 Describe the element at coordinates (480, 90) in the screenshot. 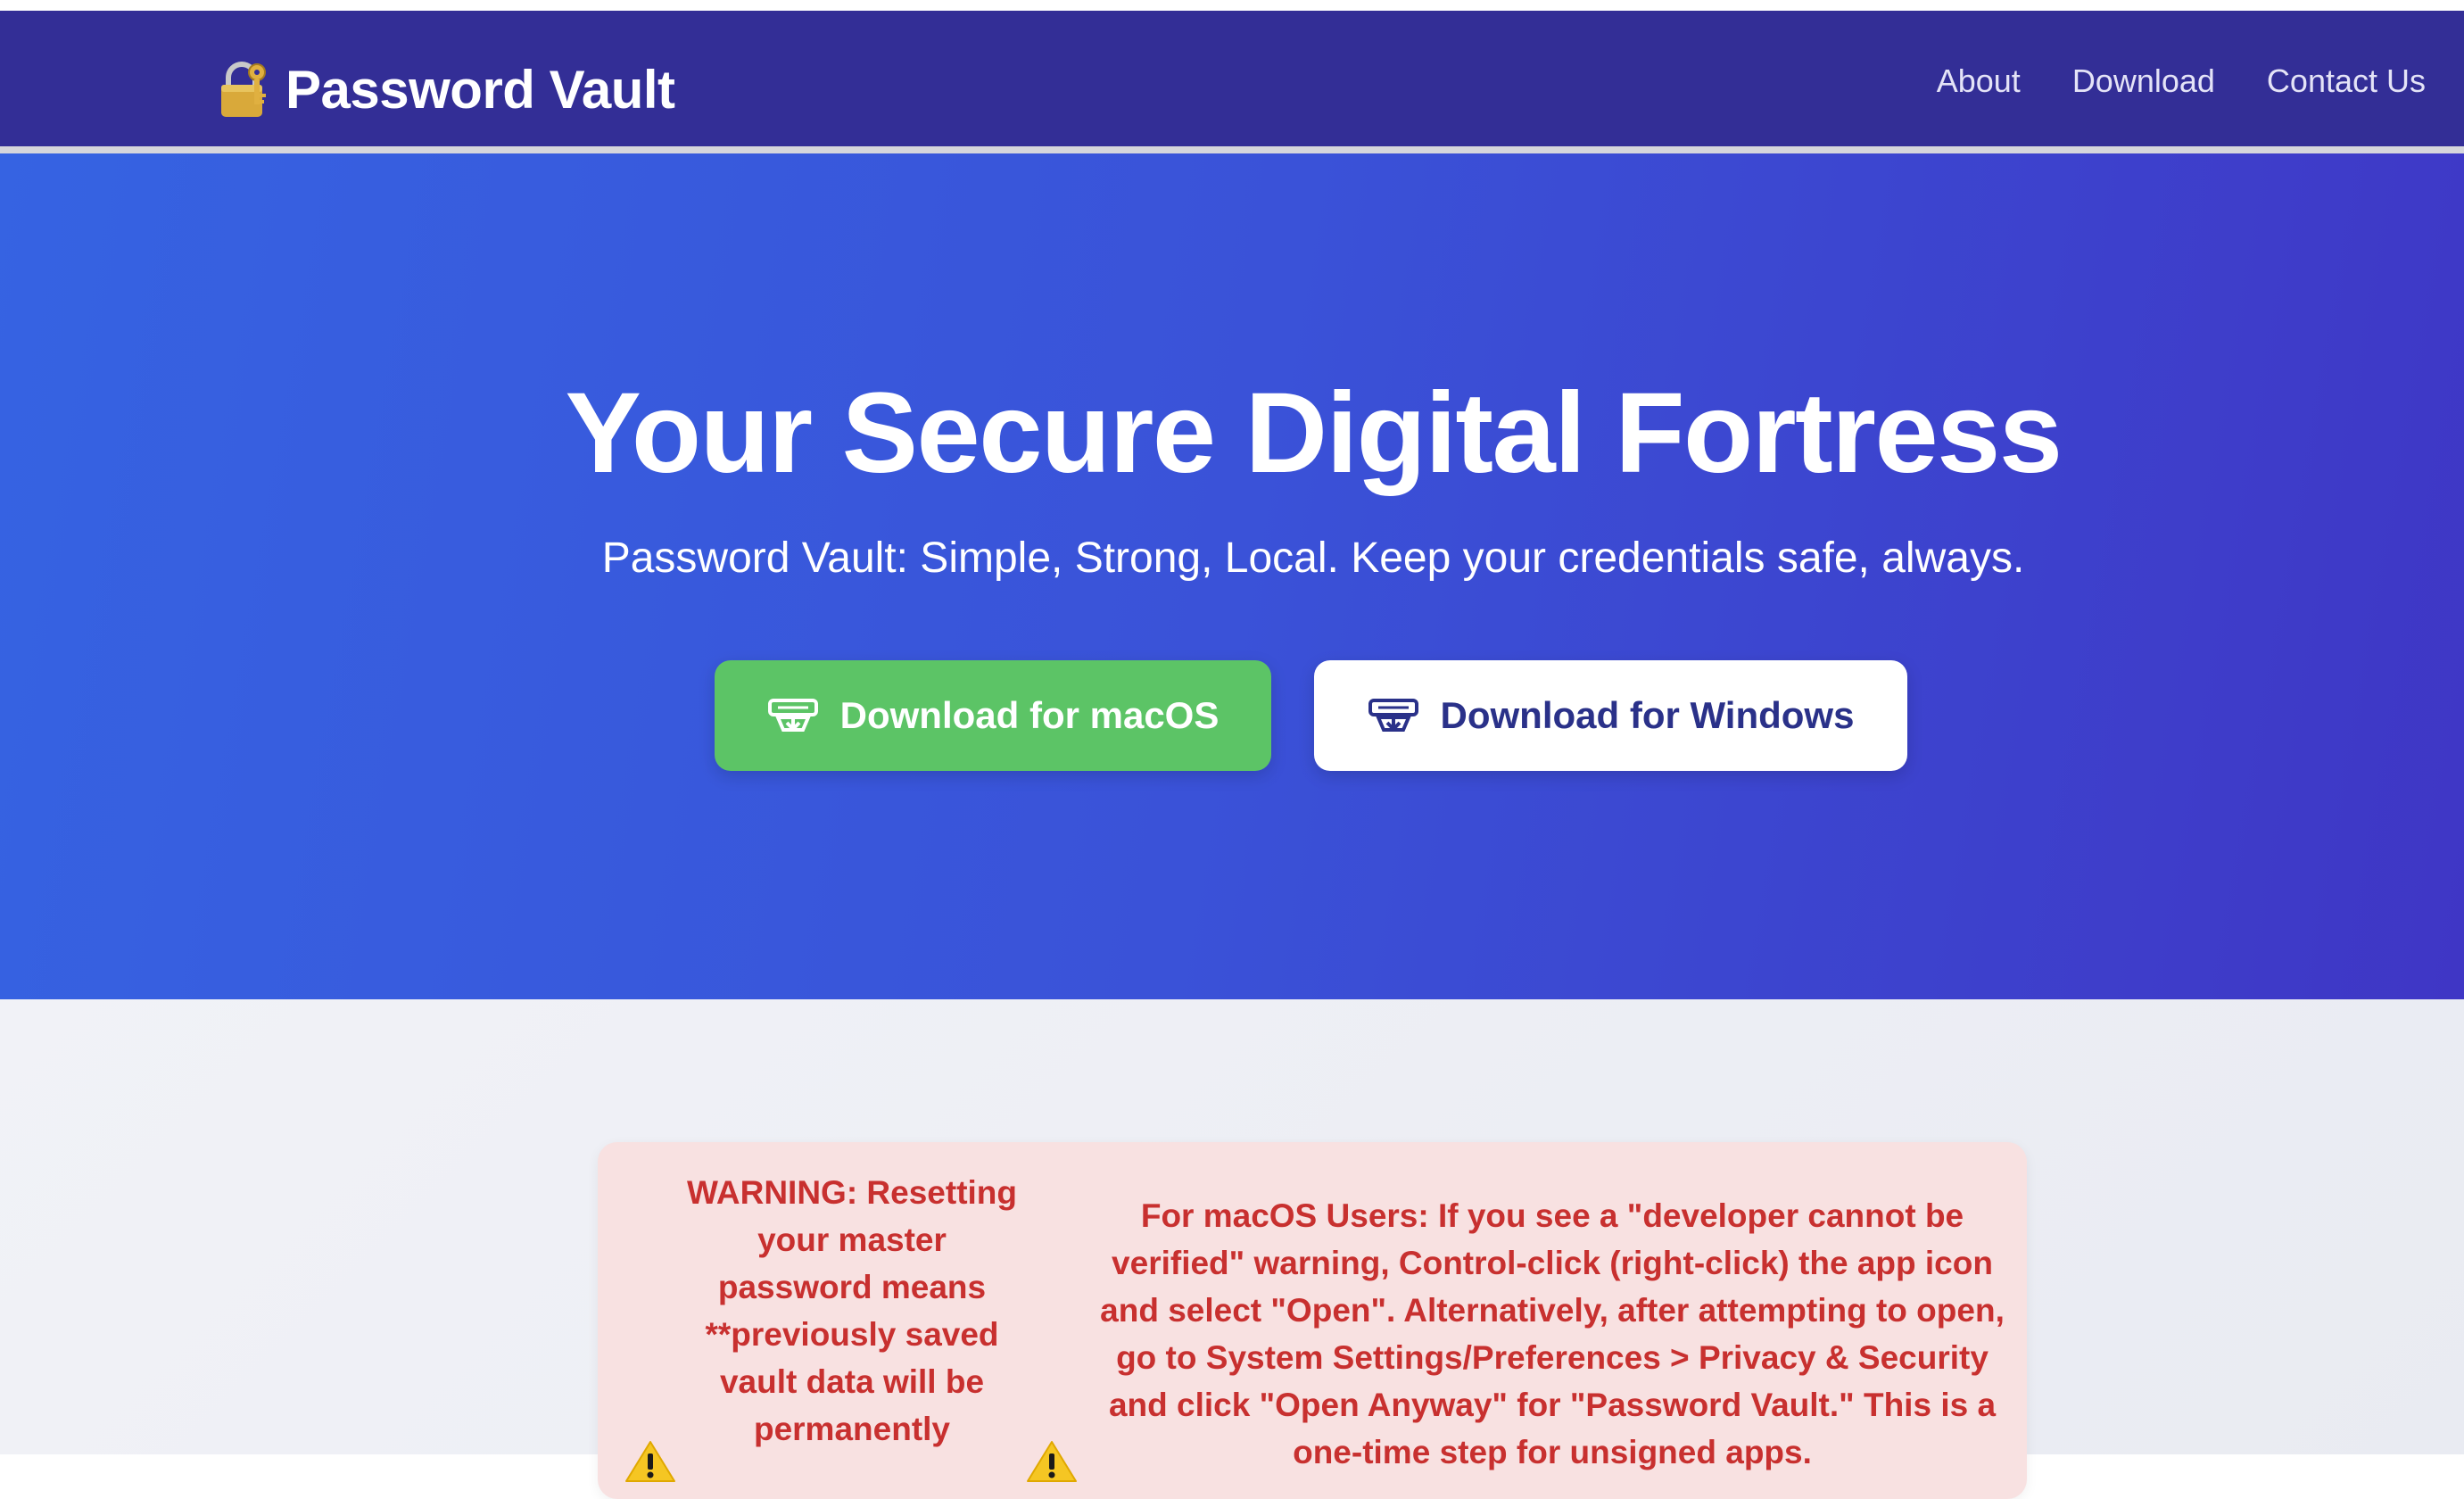

I see `brand-name: Password Vault` at that location.